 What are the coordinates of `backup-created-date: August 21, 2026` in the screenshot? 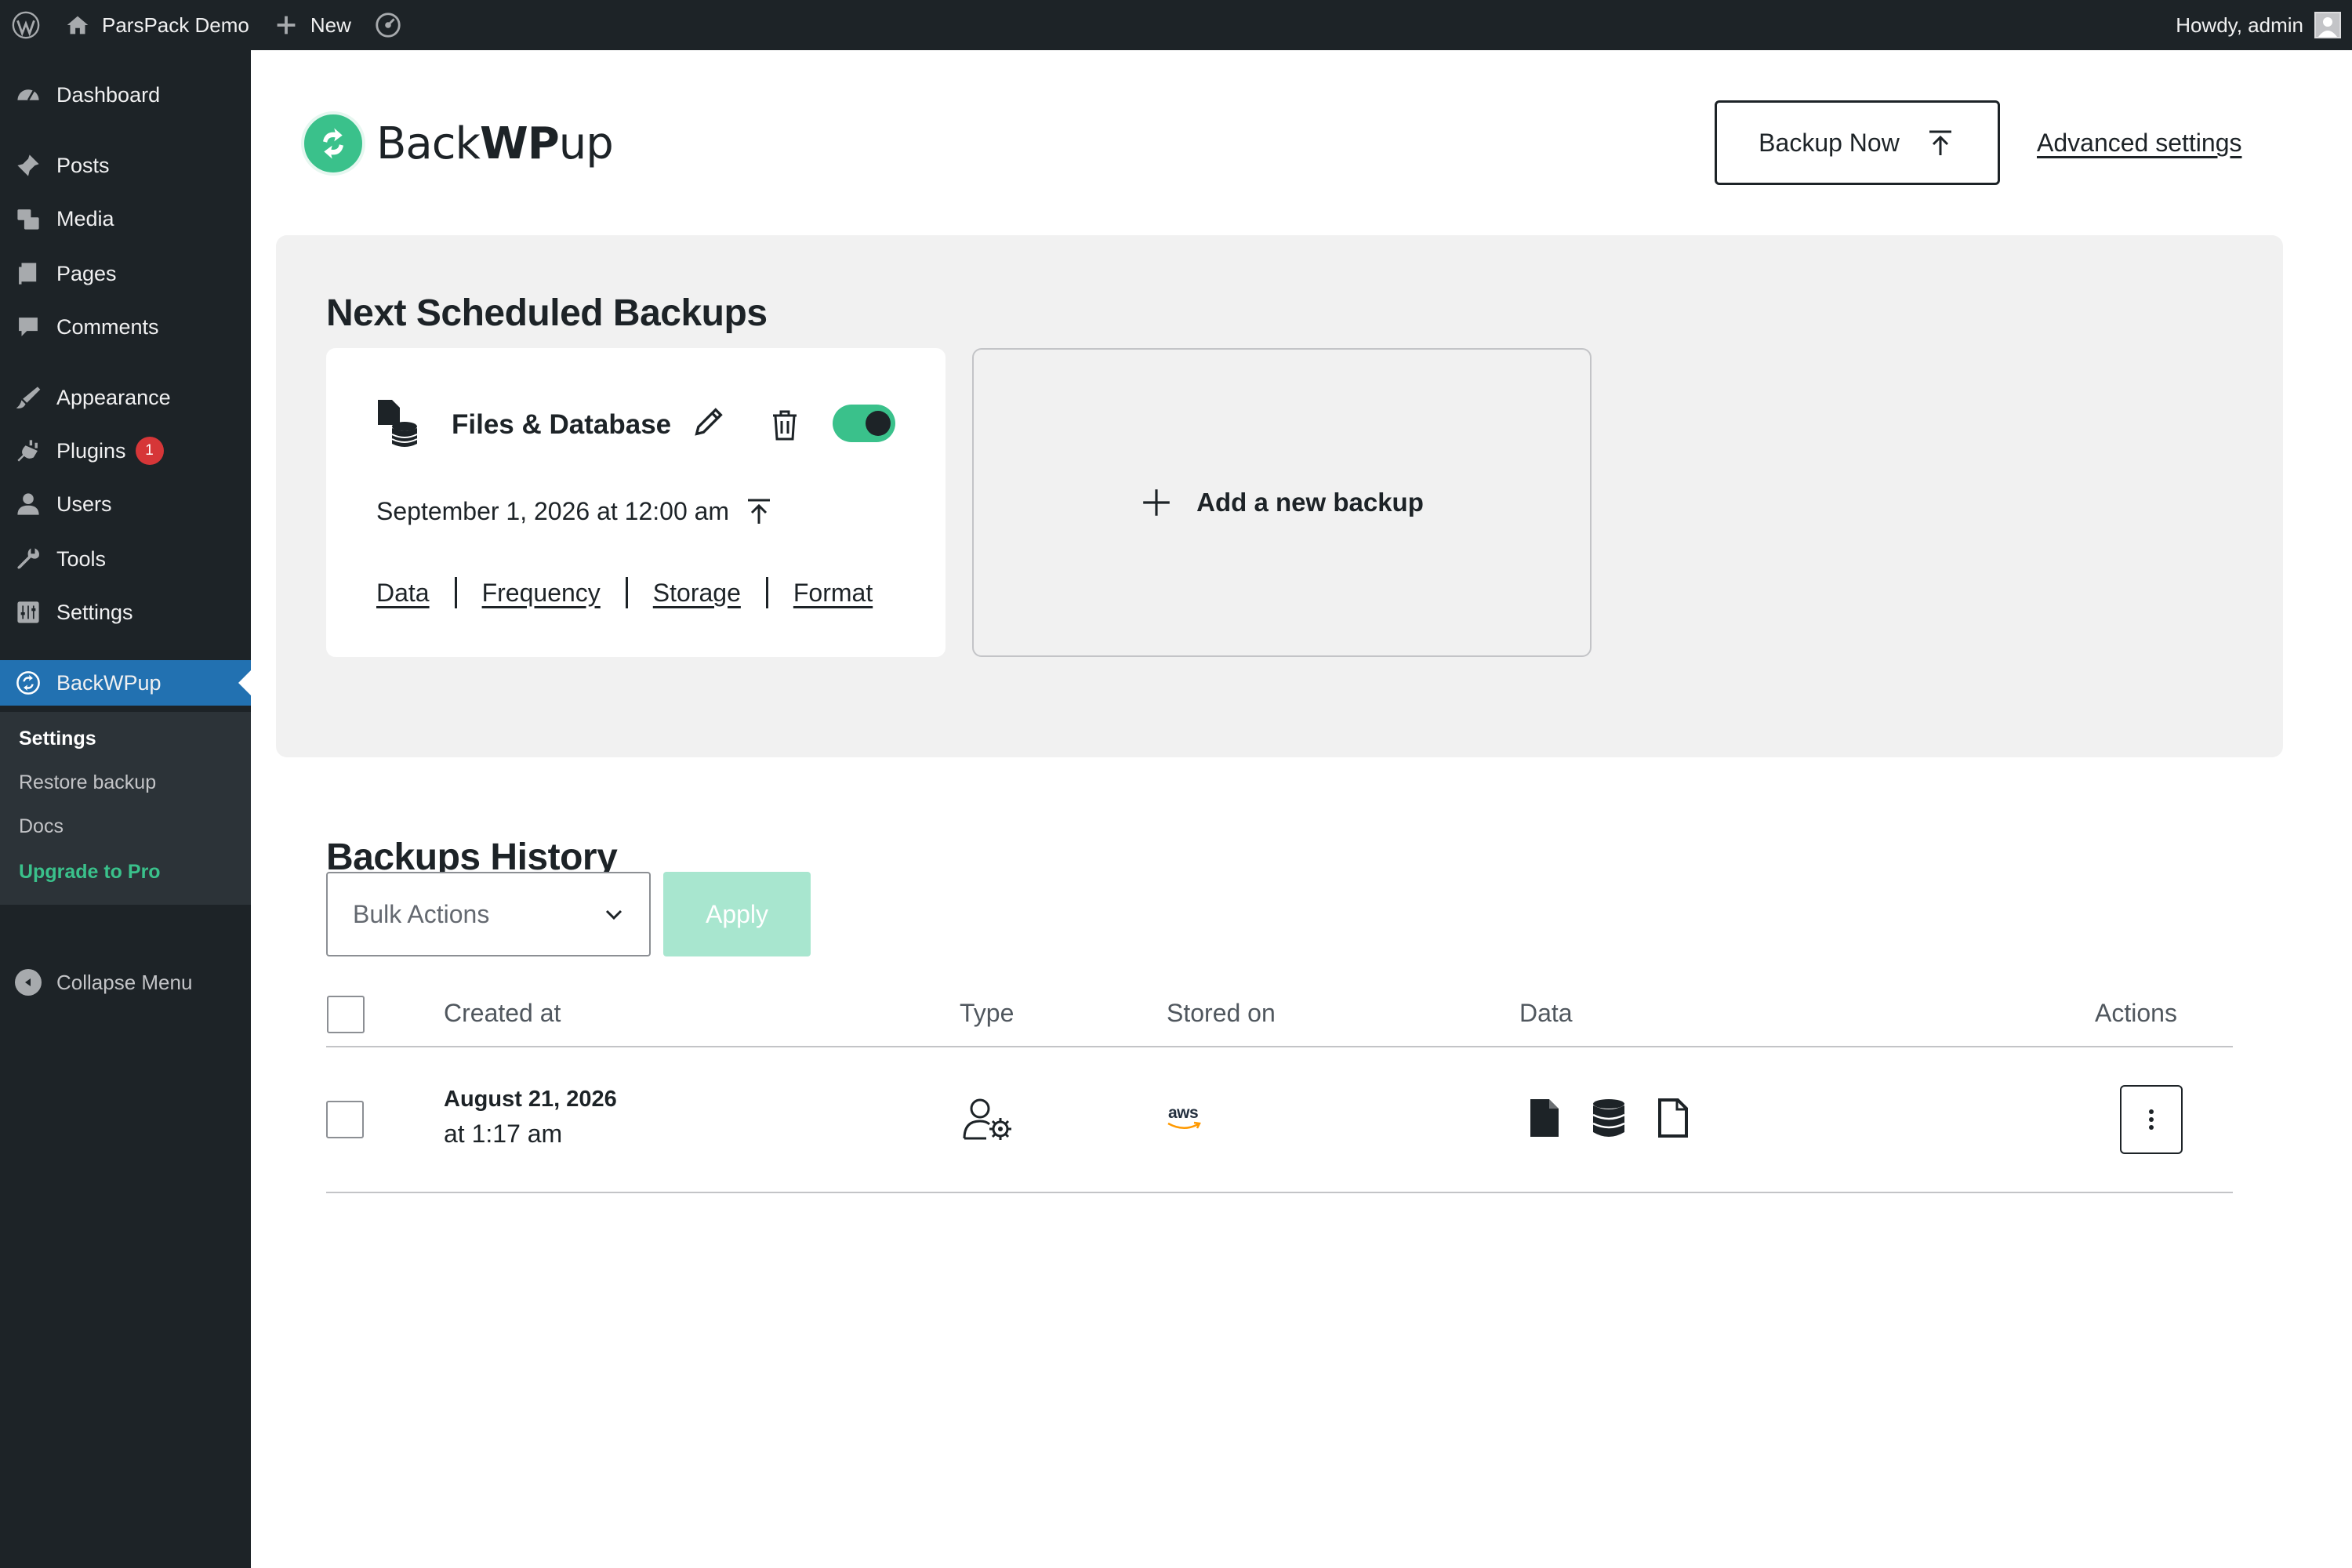 It's located at (530, 1099).